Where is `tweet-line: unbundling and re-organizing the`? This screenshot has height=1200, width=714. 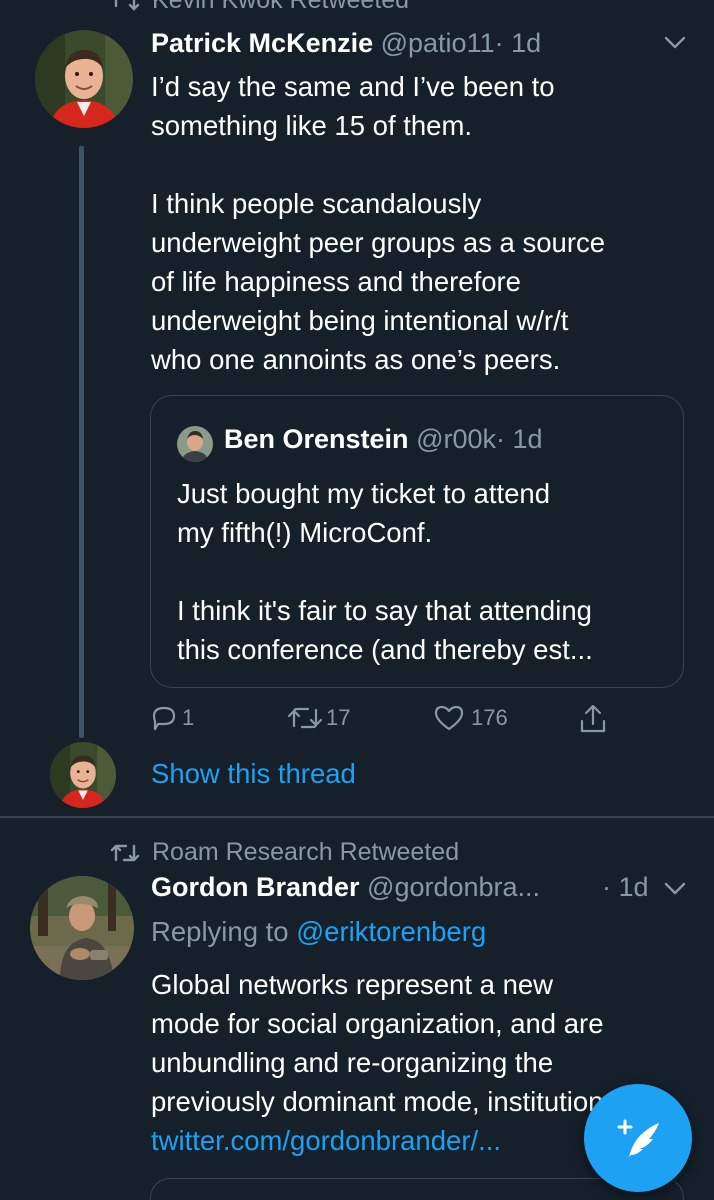
tweet-line: unbundling and re-organizing the is located at coordinates (352, 1062).